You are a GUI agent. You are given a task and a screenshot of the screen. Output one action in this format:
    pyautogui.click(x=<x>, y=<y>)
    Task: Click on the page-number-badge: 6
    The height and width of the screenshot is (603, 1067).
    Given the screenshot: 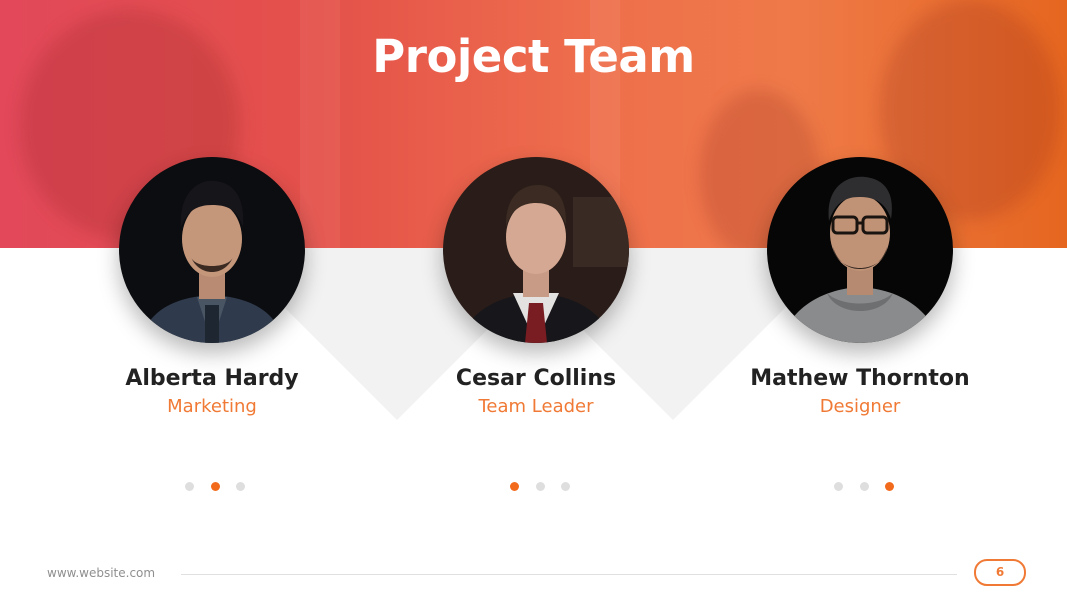 What is the action you would take?
    pyautogui.click(x=1000, y=572)
    